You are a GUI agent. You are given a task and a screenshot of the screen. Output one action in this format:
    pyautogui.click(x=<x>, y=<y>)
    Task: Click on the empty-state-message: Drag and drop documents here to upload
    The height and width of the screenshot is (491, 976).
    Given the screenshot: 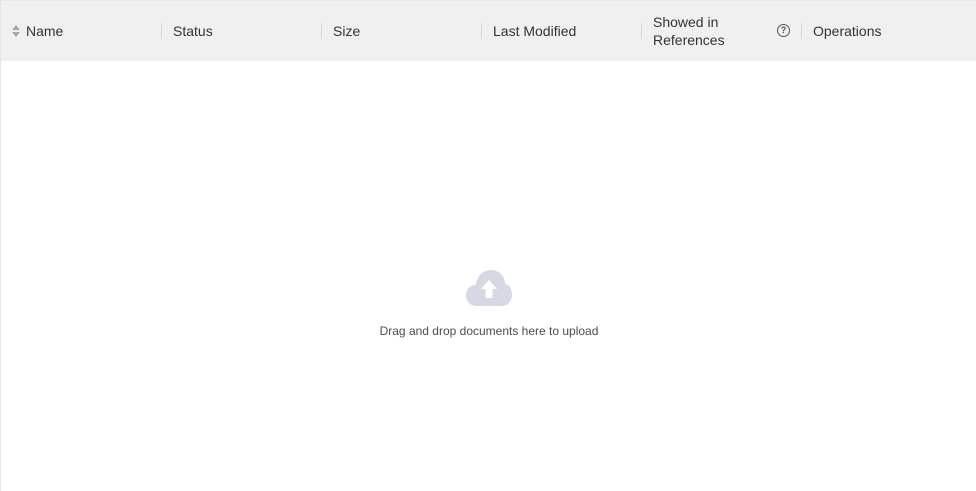 What is the action you would take?
    pyautogui.click(x=489, y=331)
    